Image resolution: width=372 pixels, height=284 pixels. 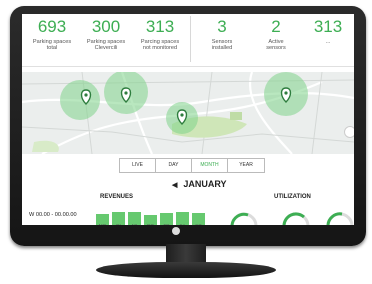 What do you see at coordinates (174, 165) in the screenshot?
I see `tab-day: DAY` at bounding box center [174, 165].